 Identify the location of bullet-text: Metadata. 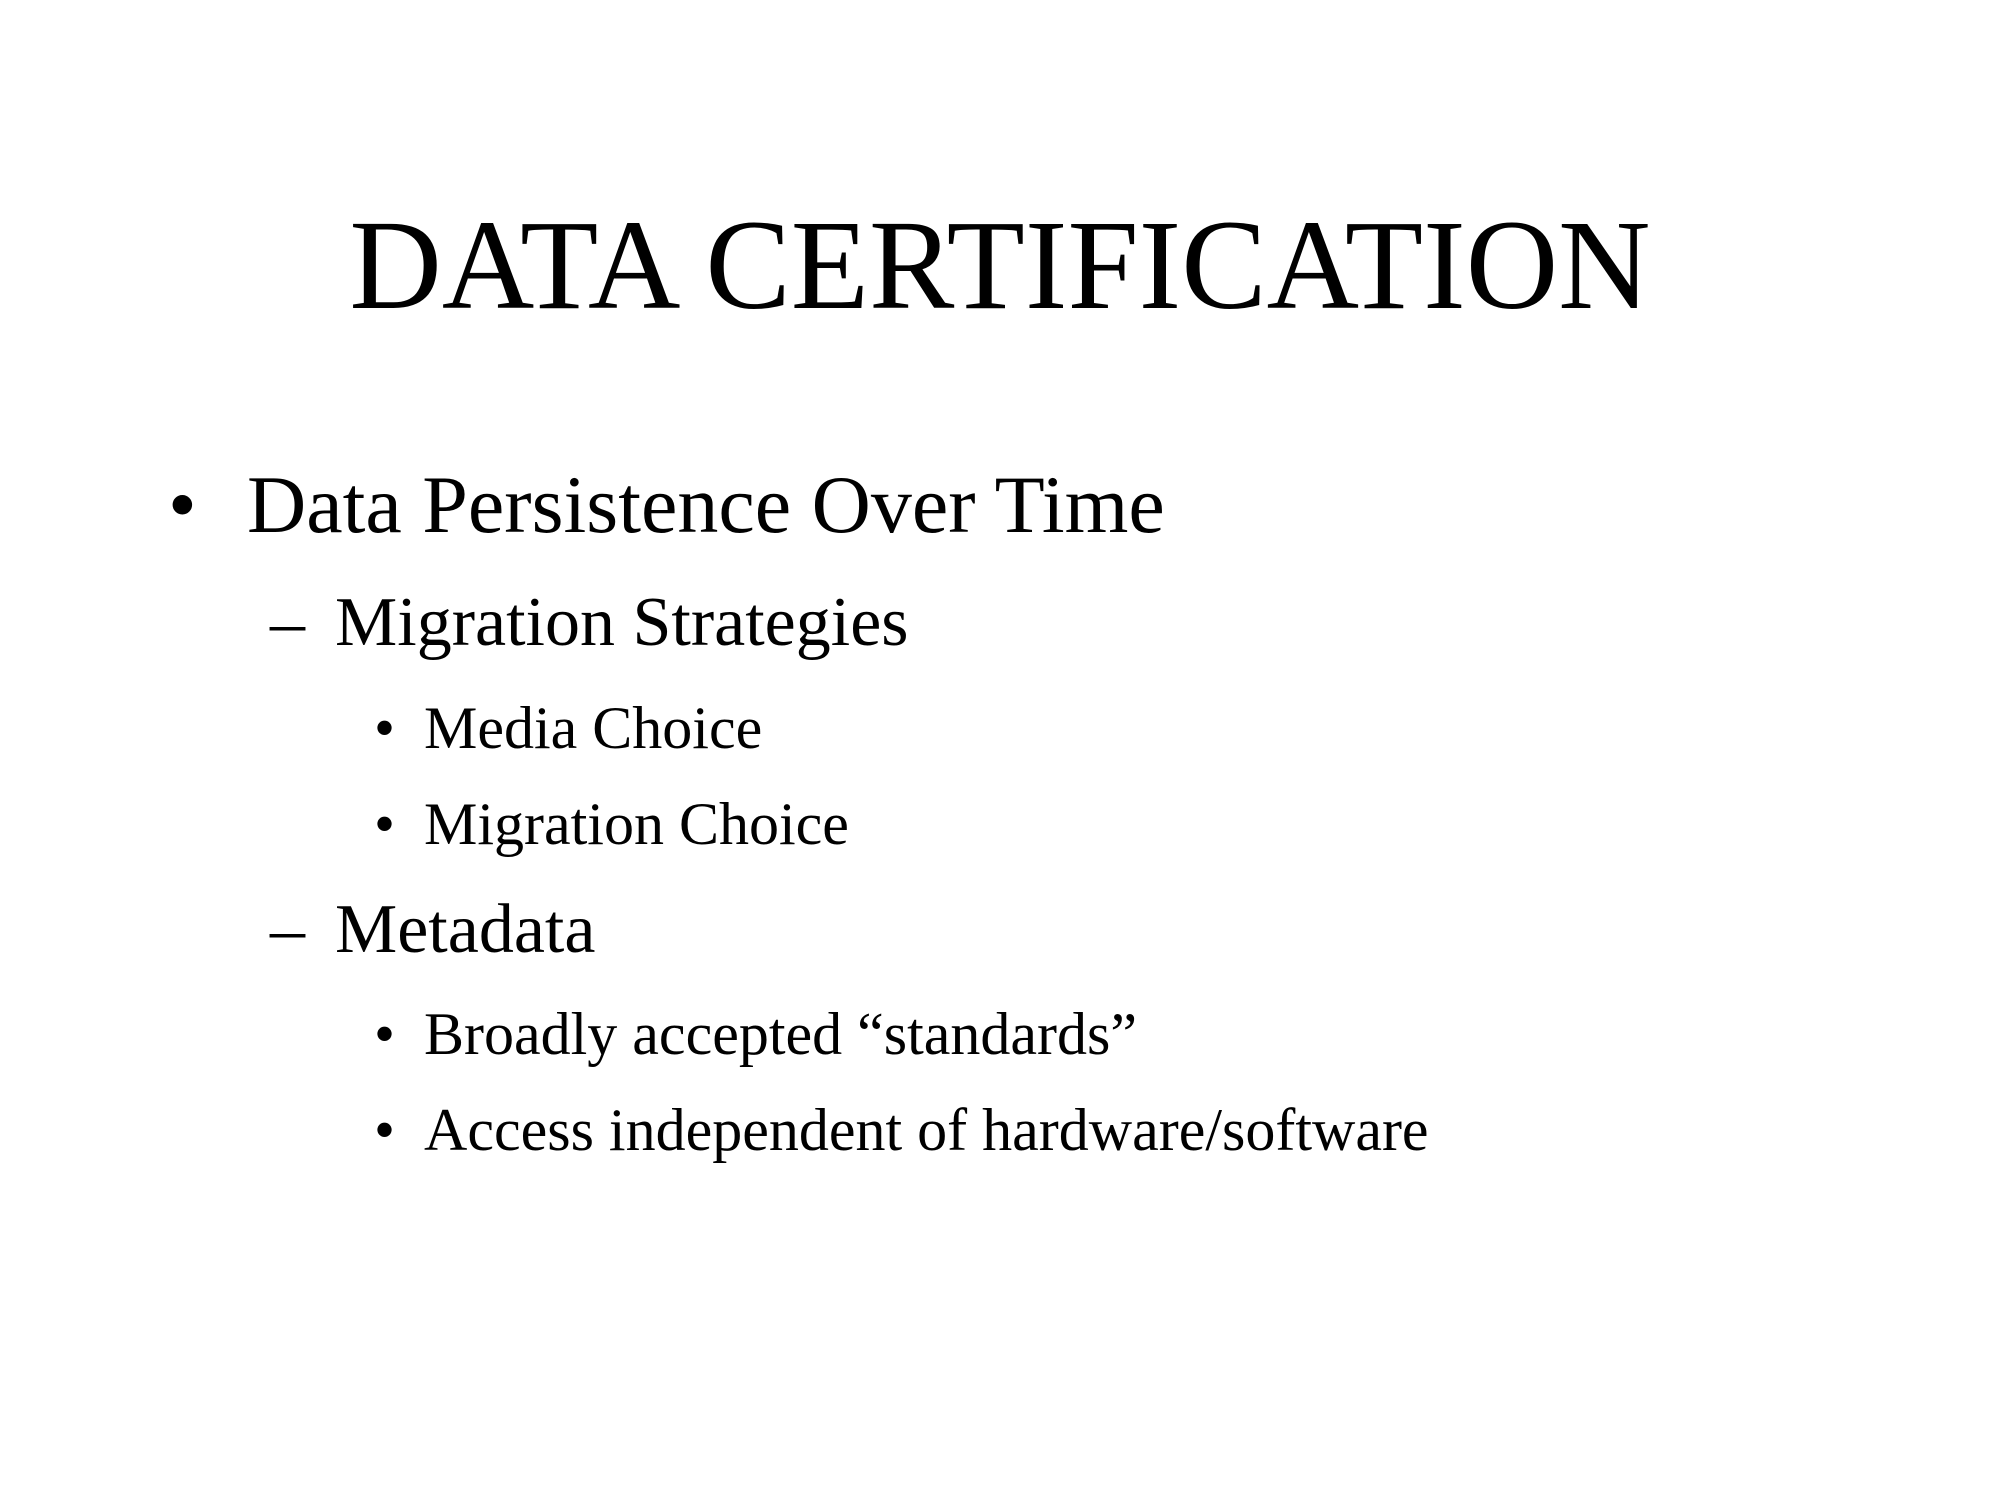
(465, 929).